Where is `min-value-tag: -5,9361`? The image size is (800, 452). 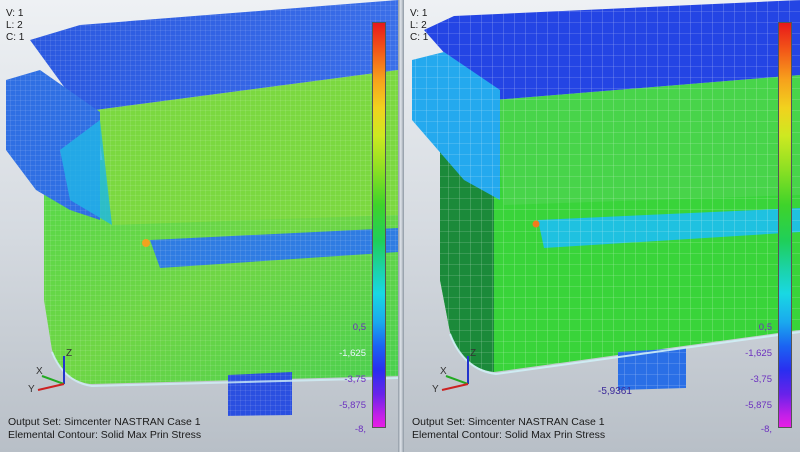
min-value-tag: -5,9361 is located at coordinates (615, 391).